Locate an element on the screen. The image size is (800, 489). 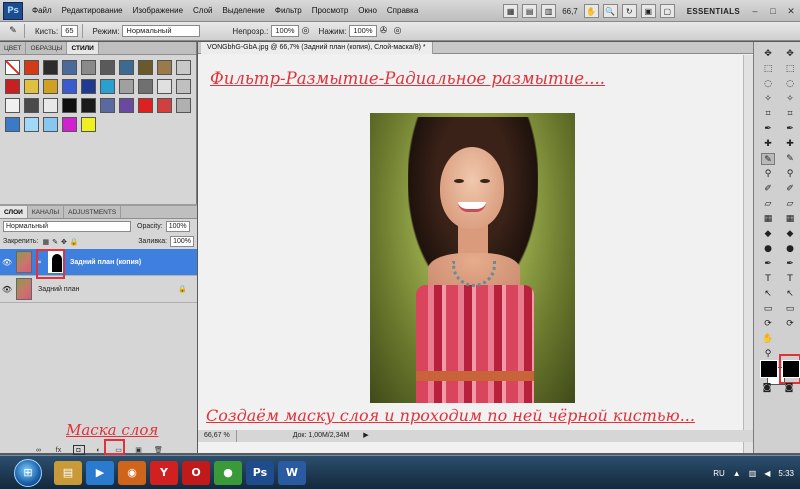
status-zoom: 66,67 % is located at coordinates (217, 436).